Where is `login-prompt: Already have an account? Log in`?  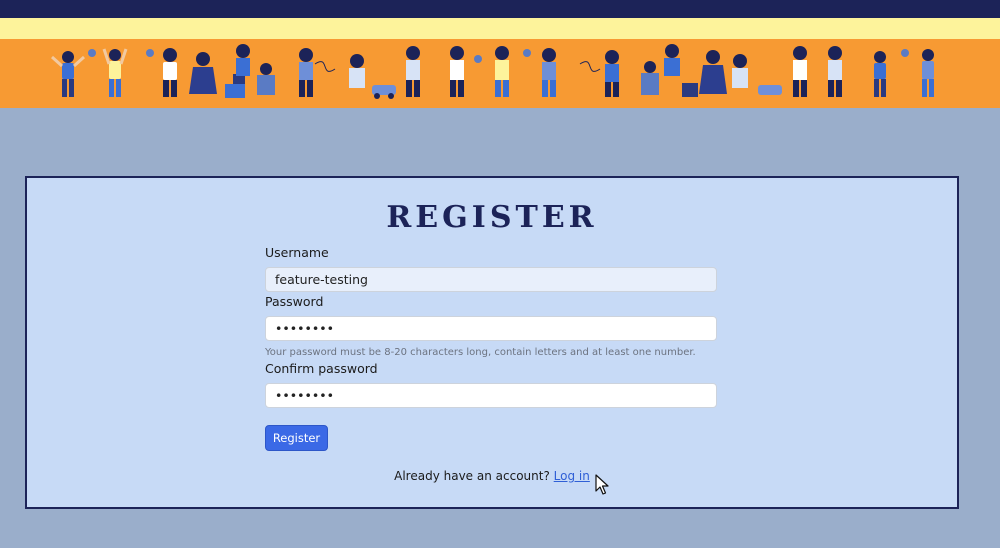 login-prompt: Already have an account? Log in is located at coordinates (492, 476).